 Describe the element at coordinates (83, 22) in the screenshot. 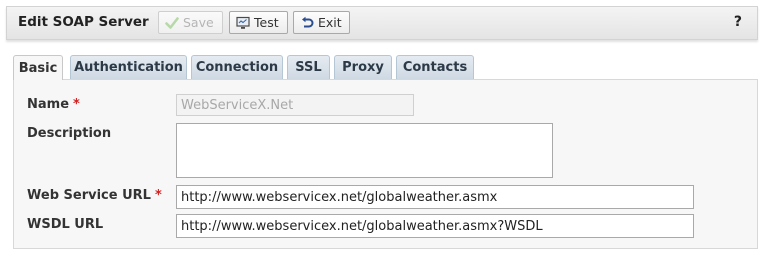

I see `page-title: Edit SOAP Server` at that location.